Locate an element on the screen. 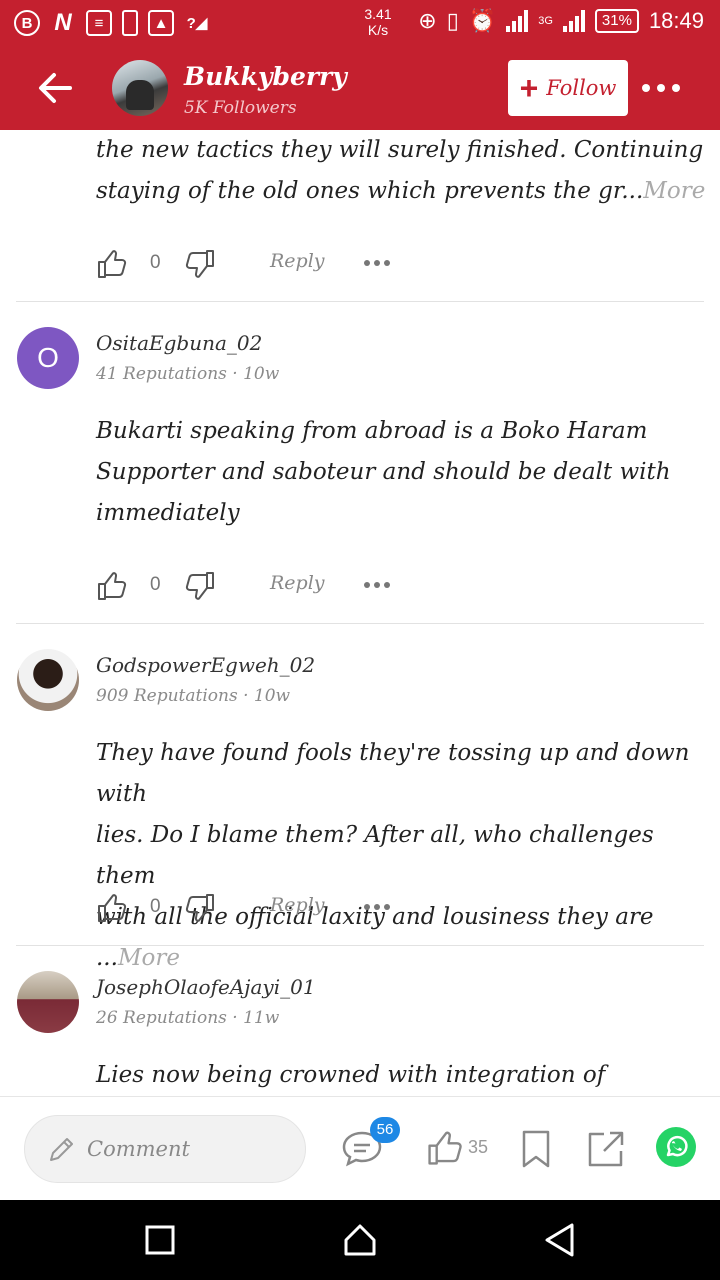 The width and height of the screenshot is (720, 1280). back-triangle-icon is located at coordinates (560, 1240).